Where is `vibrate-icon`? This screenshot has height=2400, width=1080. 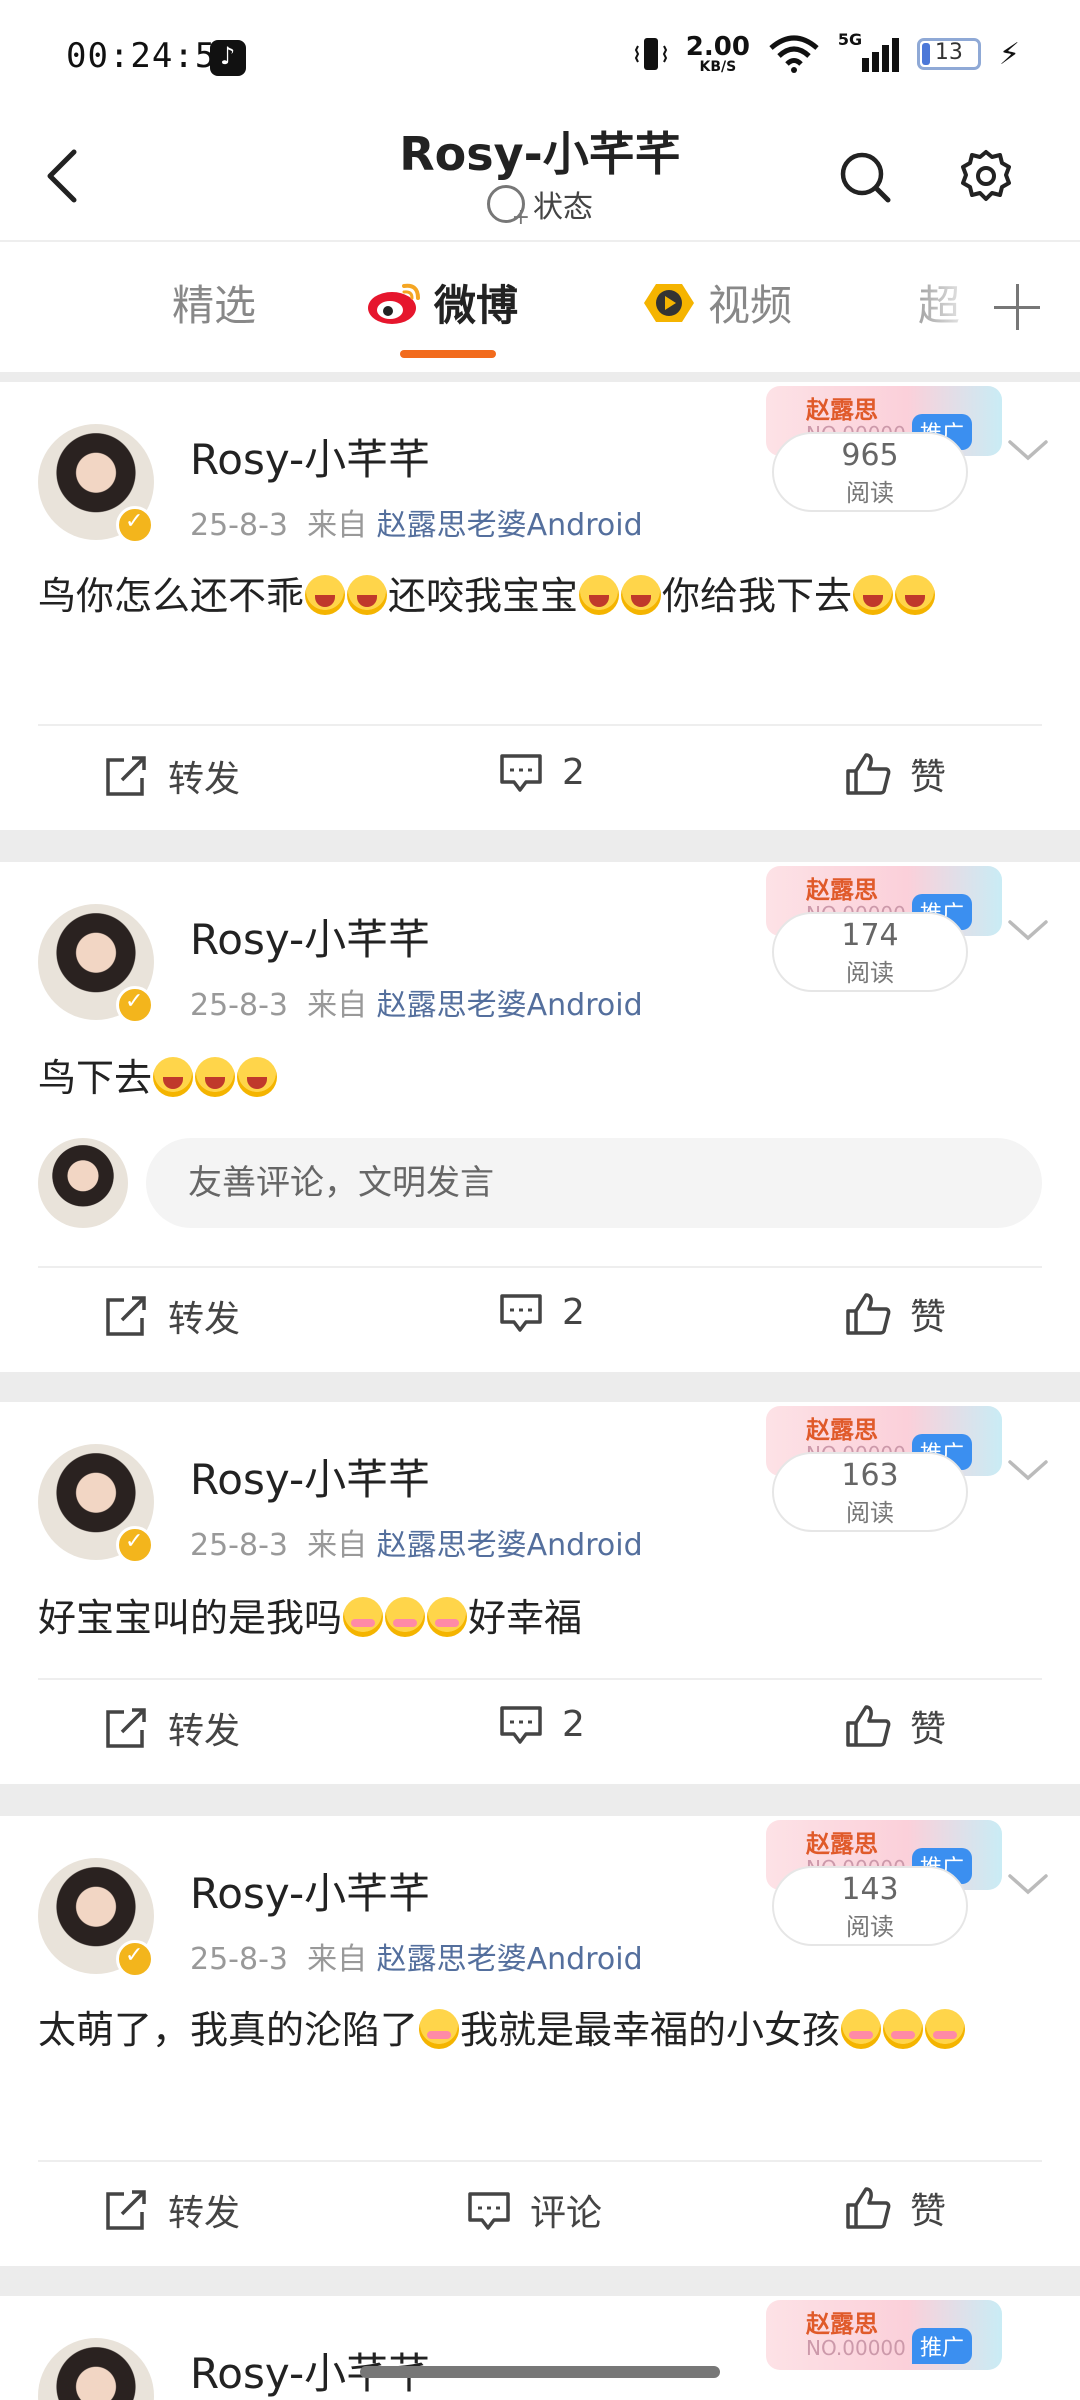 vibrate-icon is located at coordinates (650, 54).